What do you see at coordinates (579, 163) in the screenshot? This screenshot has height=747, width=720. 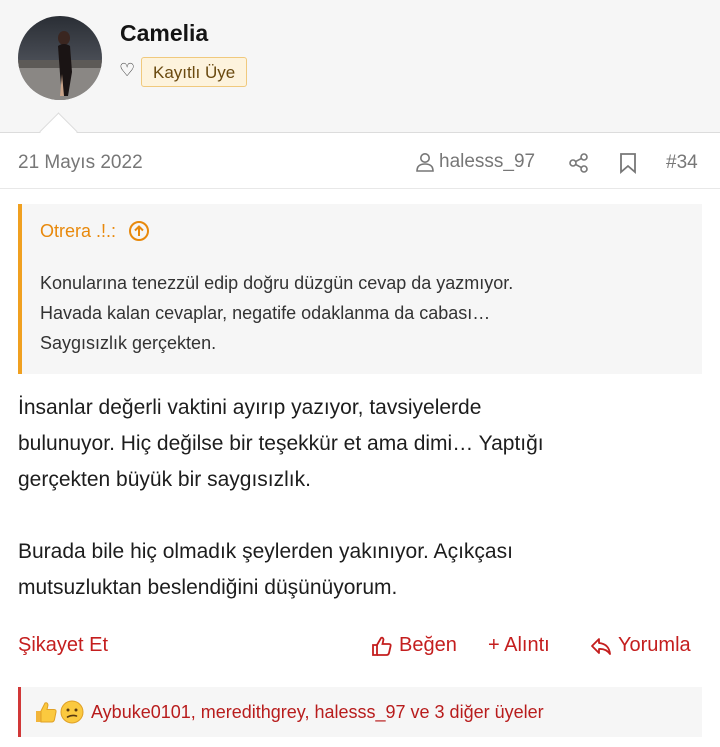 I see `share-icon` at bounding box center [579, 163].